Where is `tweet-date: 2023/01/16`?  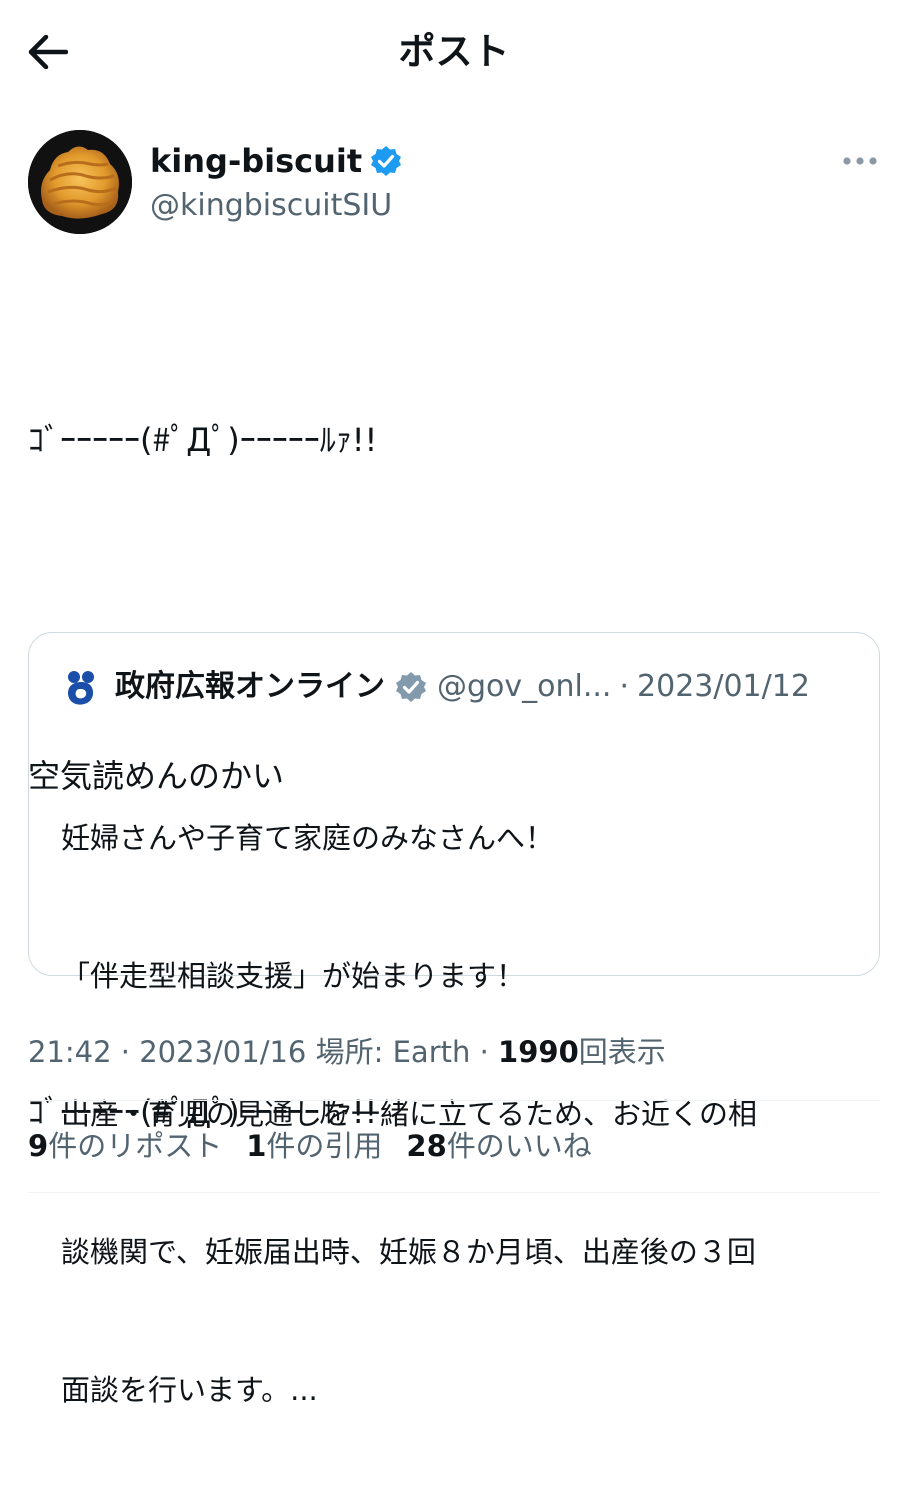
tweet-date: 2023/01/16 is located at coordinates (222, 1052).